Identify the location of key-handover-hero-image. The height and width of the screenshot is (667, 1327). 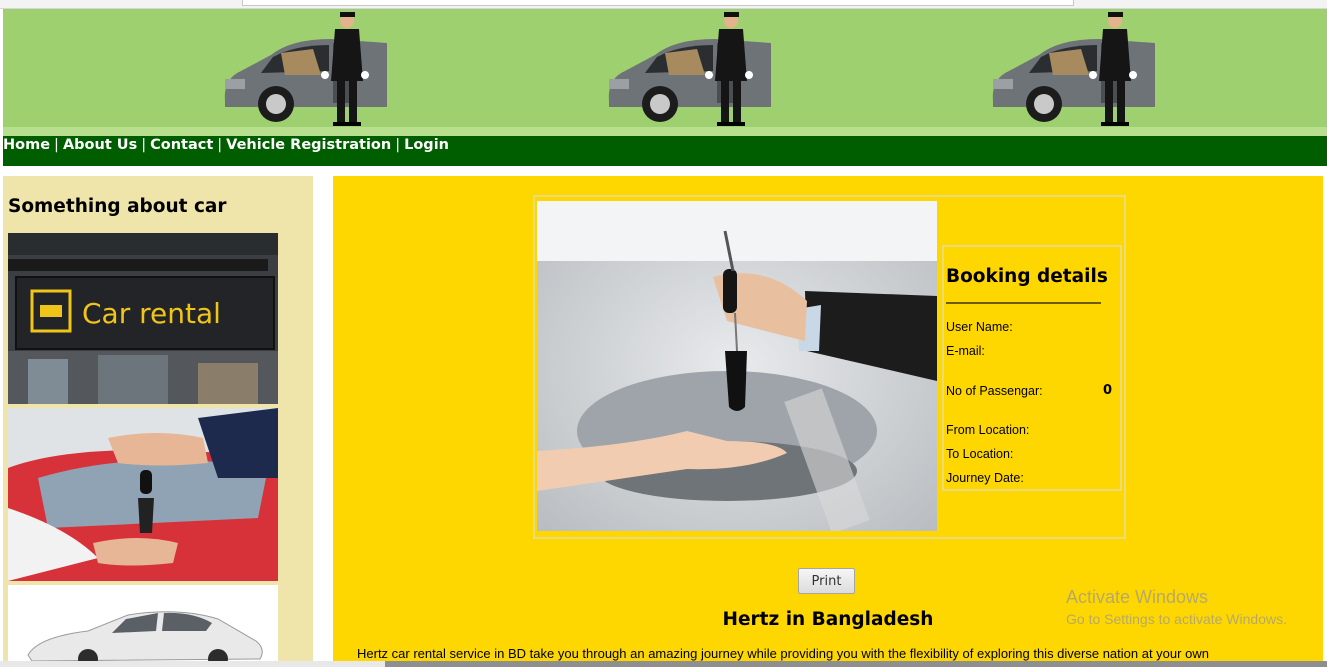
(737, 366).